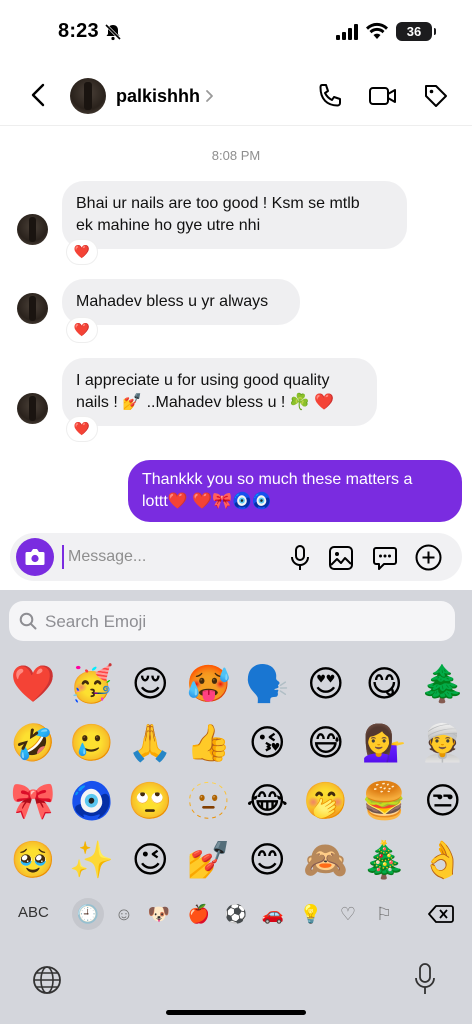  I want to click on objects-icon: 💡, so click(311, 914).